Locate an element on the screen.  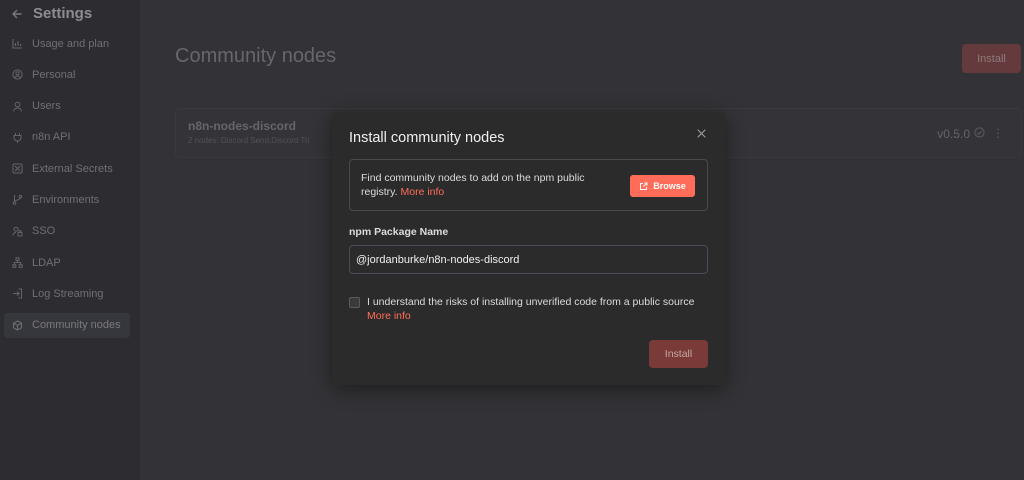
close-icon is located at coordinates (701, 133).